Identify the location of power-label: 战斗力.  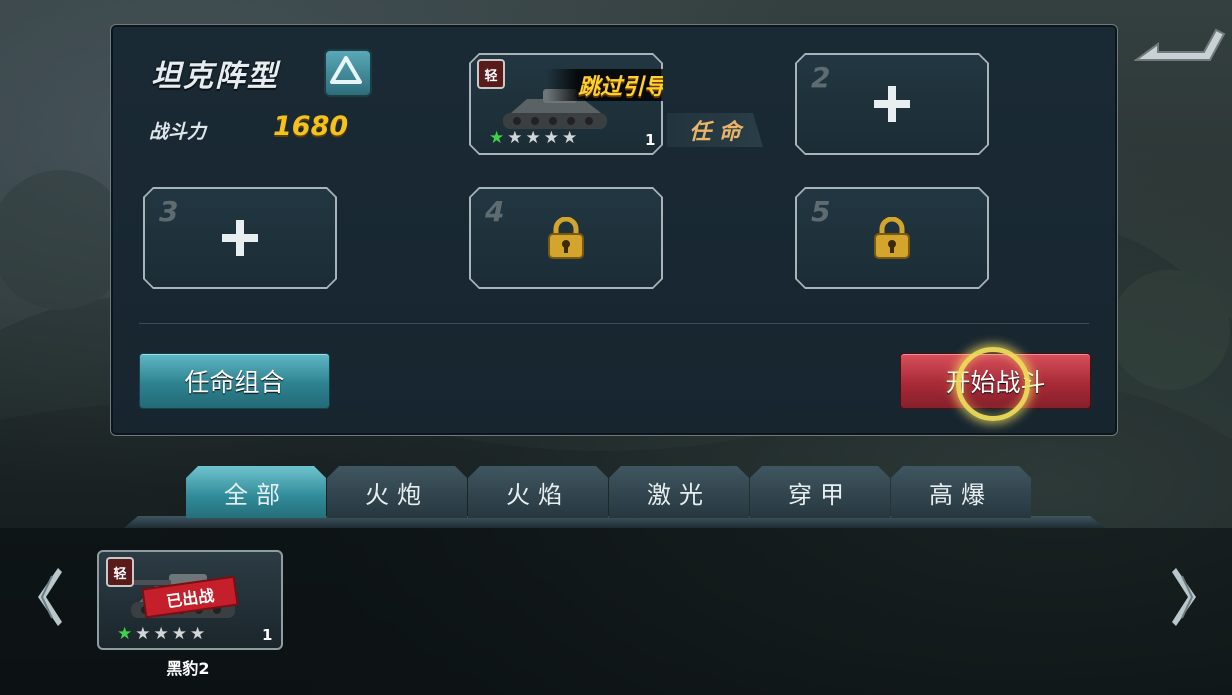
(178, 132).